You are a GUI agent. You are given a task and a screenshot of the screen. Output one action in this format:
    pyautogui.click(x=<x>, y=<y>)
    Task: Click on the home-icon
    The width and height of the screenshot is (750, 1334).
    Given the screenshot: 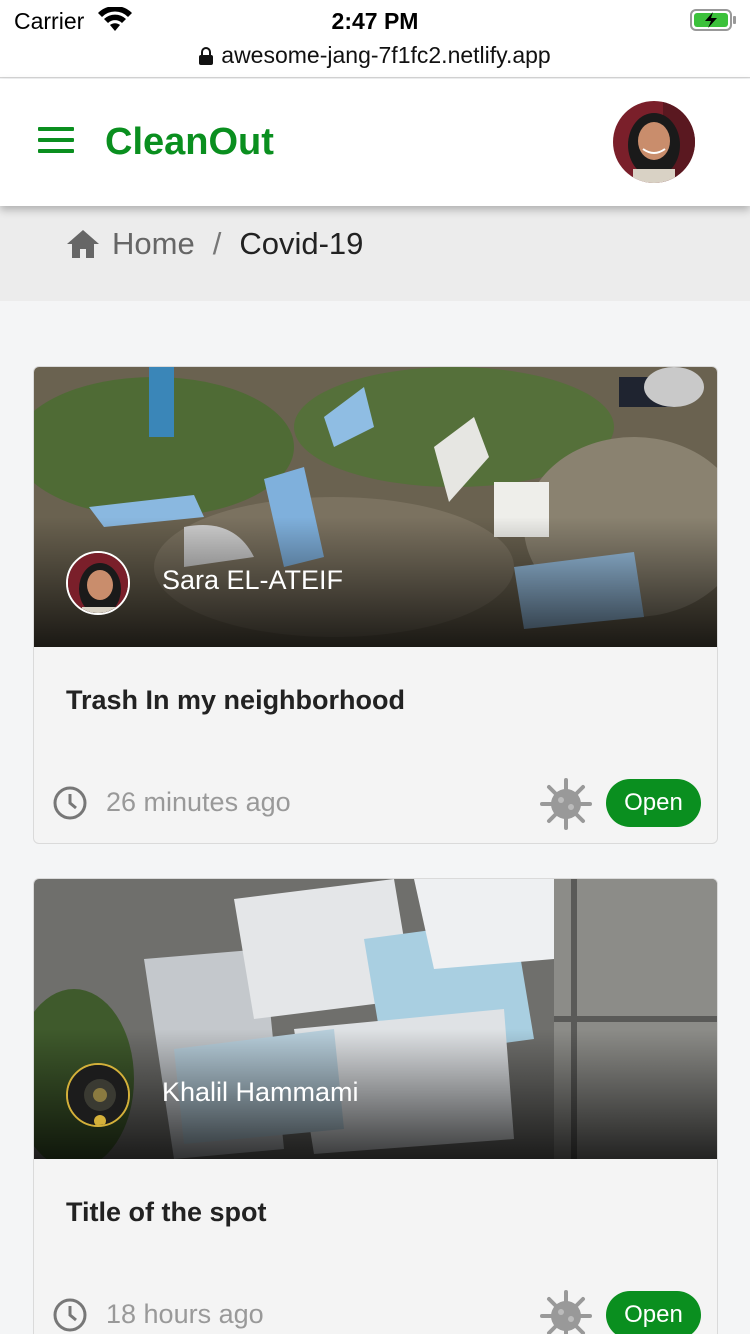 What is the action you would take?
    pyautogui.click(x=83, y=244)
    